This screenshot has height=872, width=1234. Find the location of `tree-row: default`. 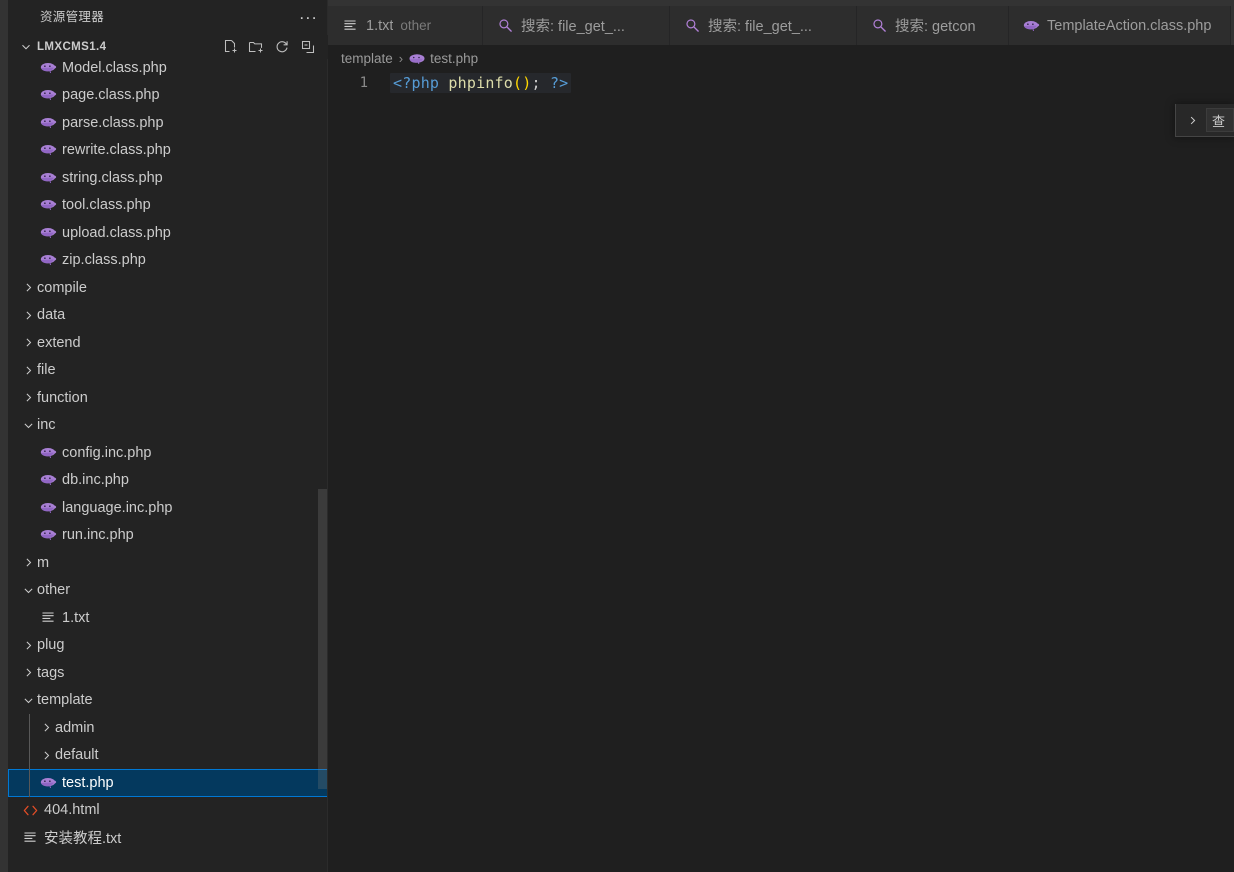

tree-row: default is located at coordinates (168, 756).